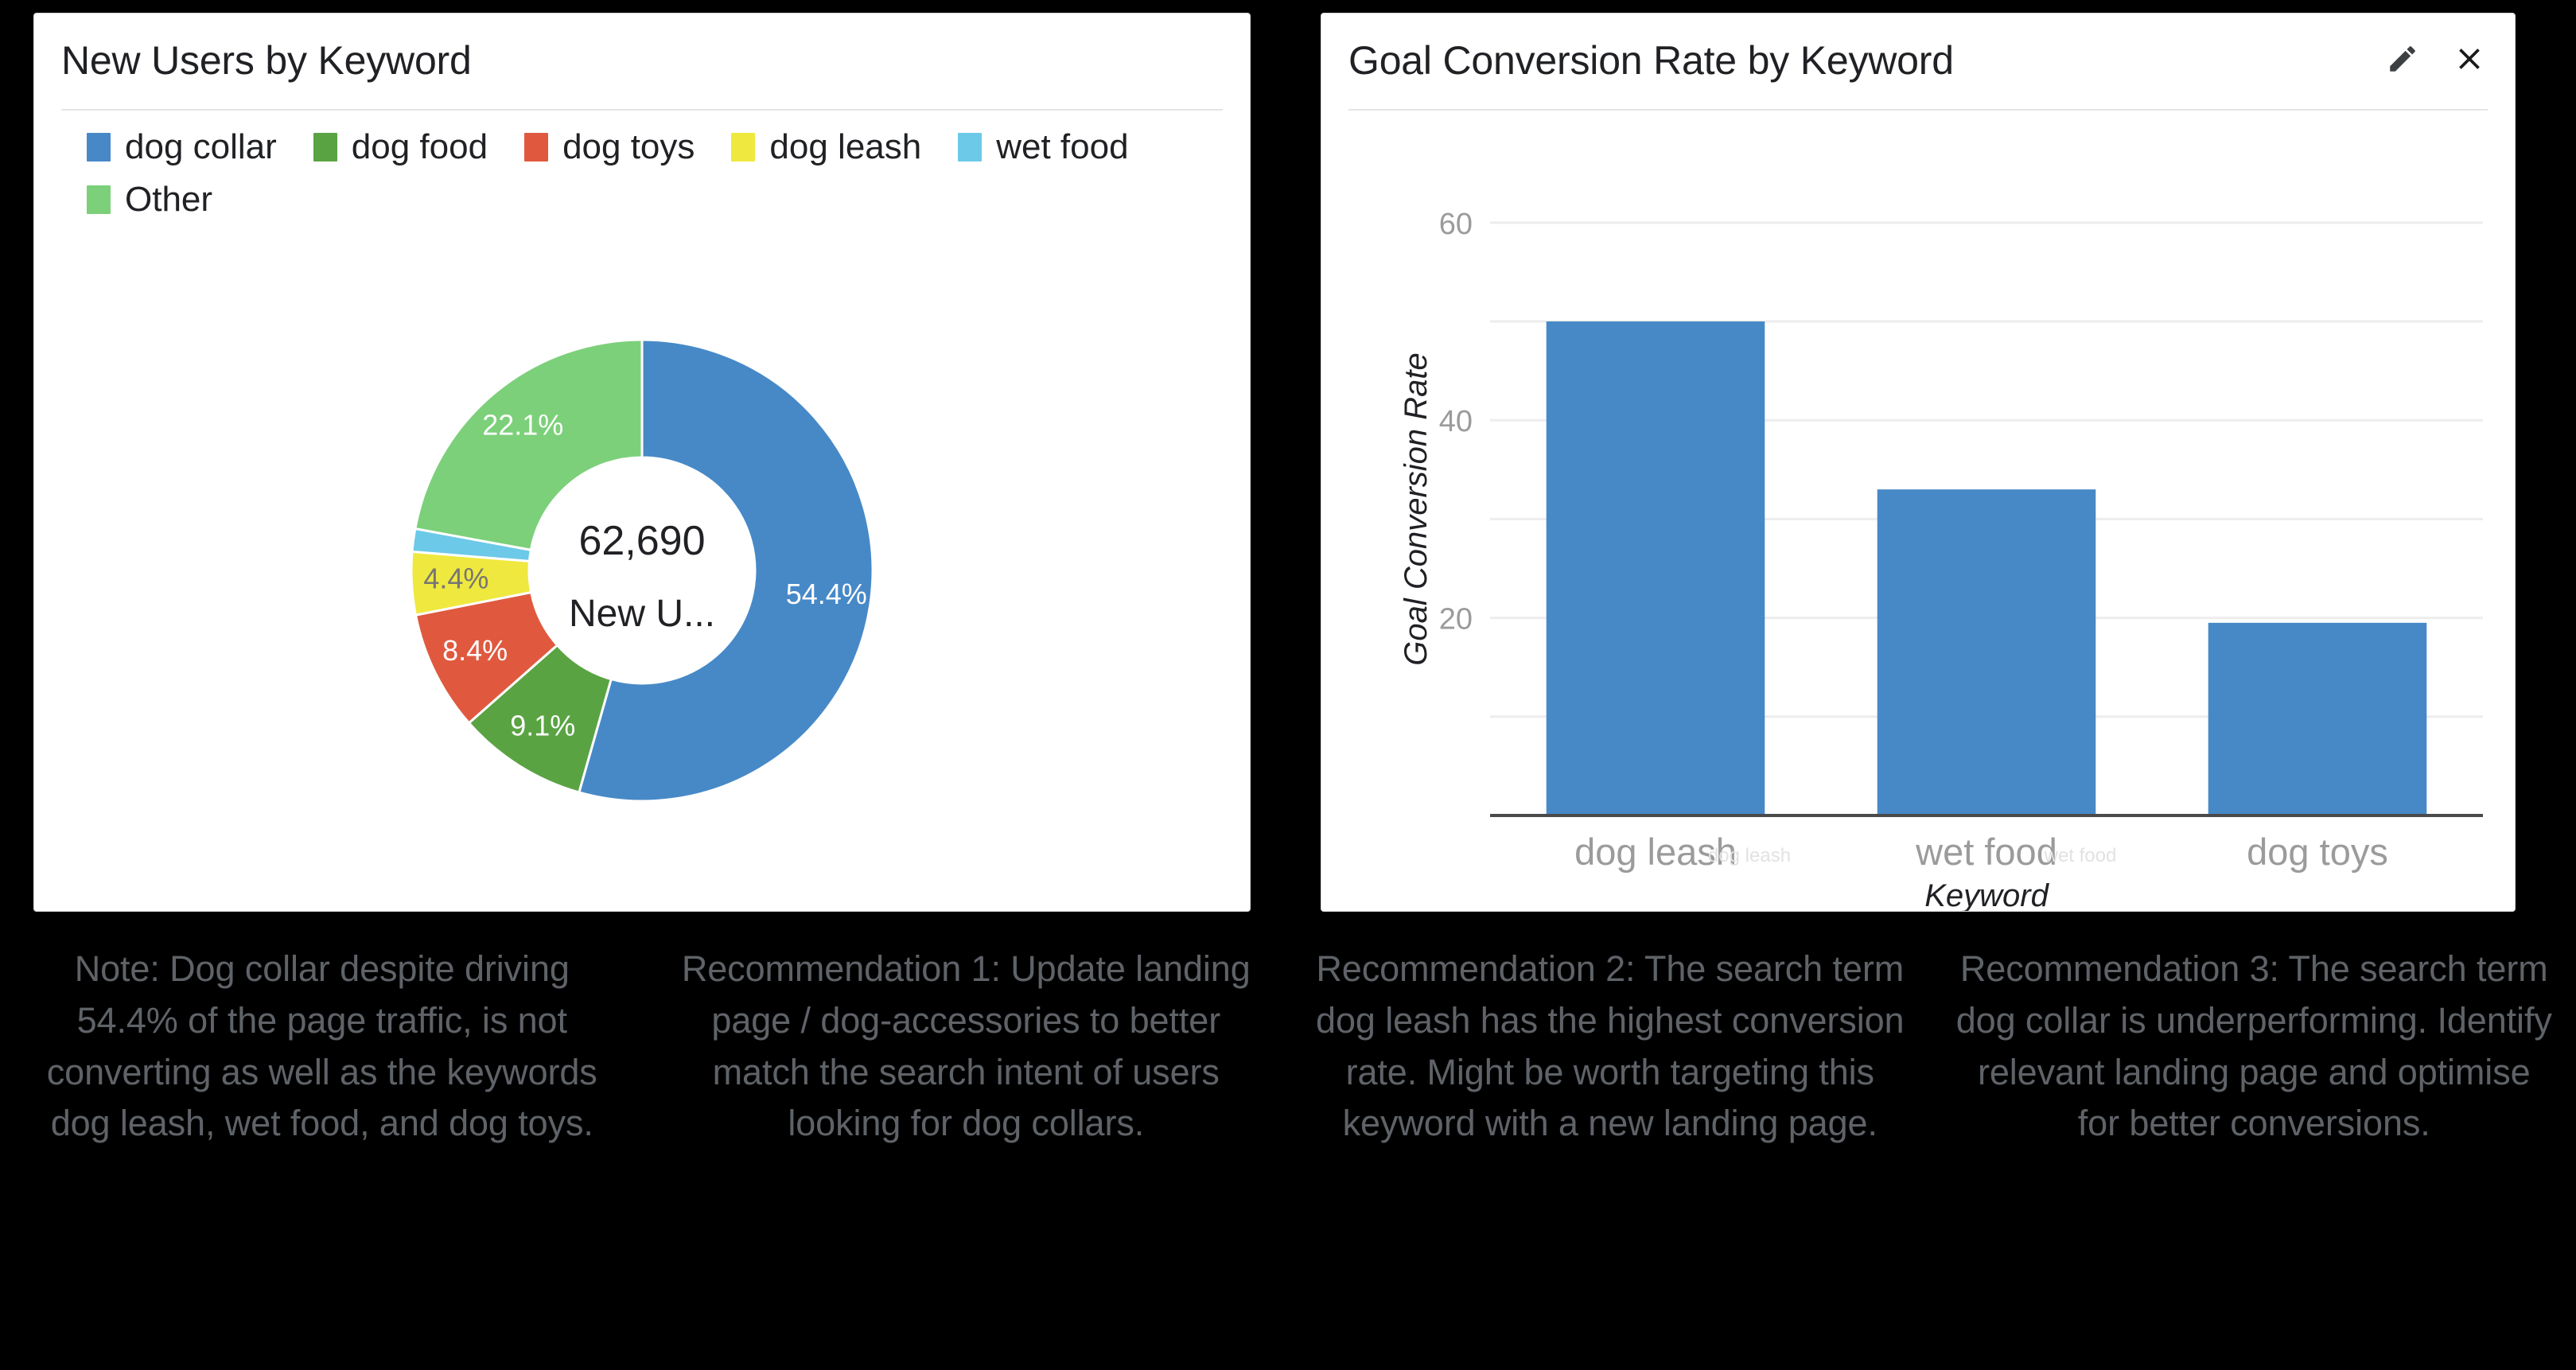  What do you see at coordinates (846, 146) in the screenshot?
I see `legend-label: dog leash` at bounding box center [846, 146].